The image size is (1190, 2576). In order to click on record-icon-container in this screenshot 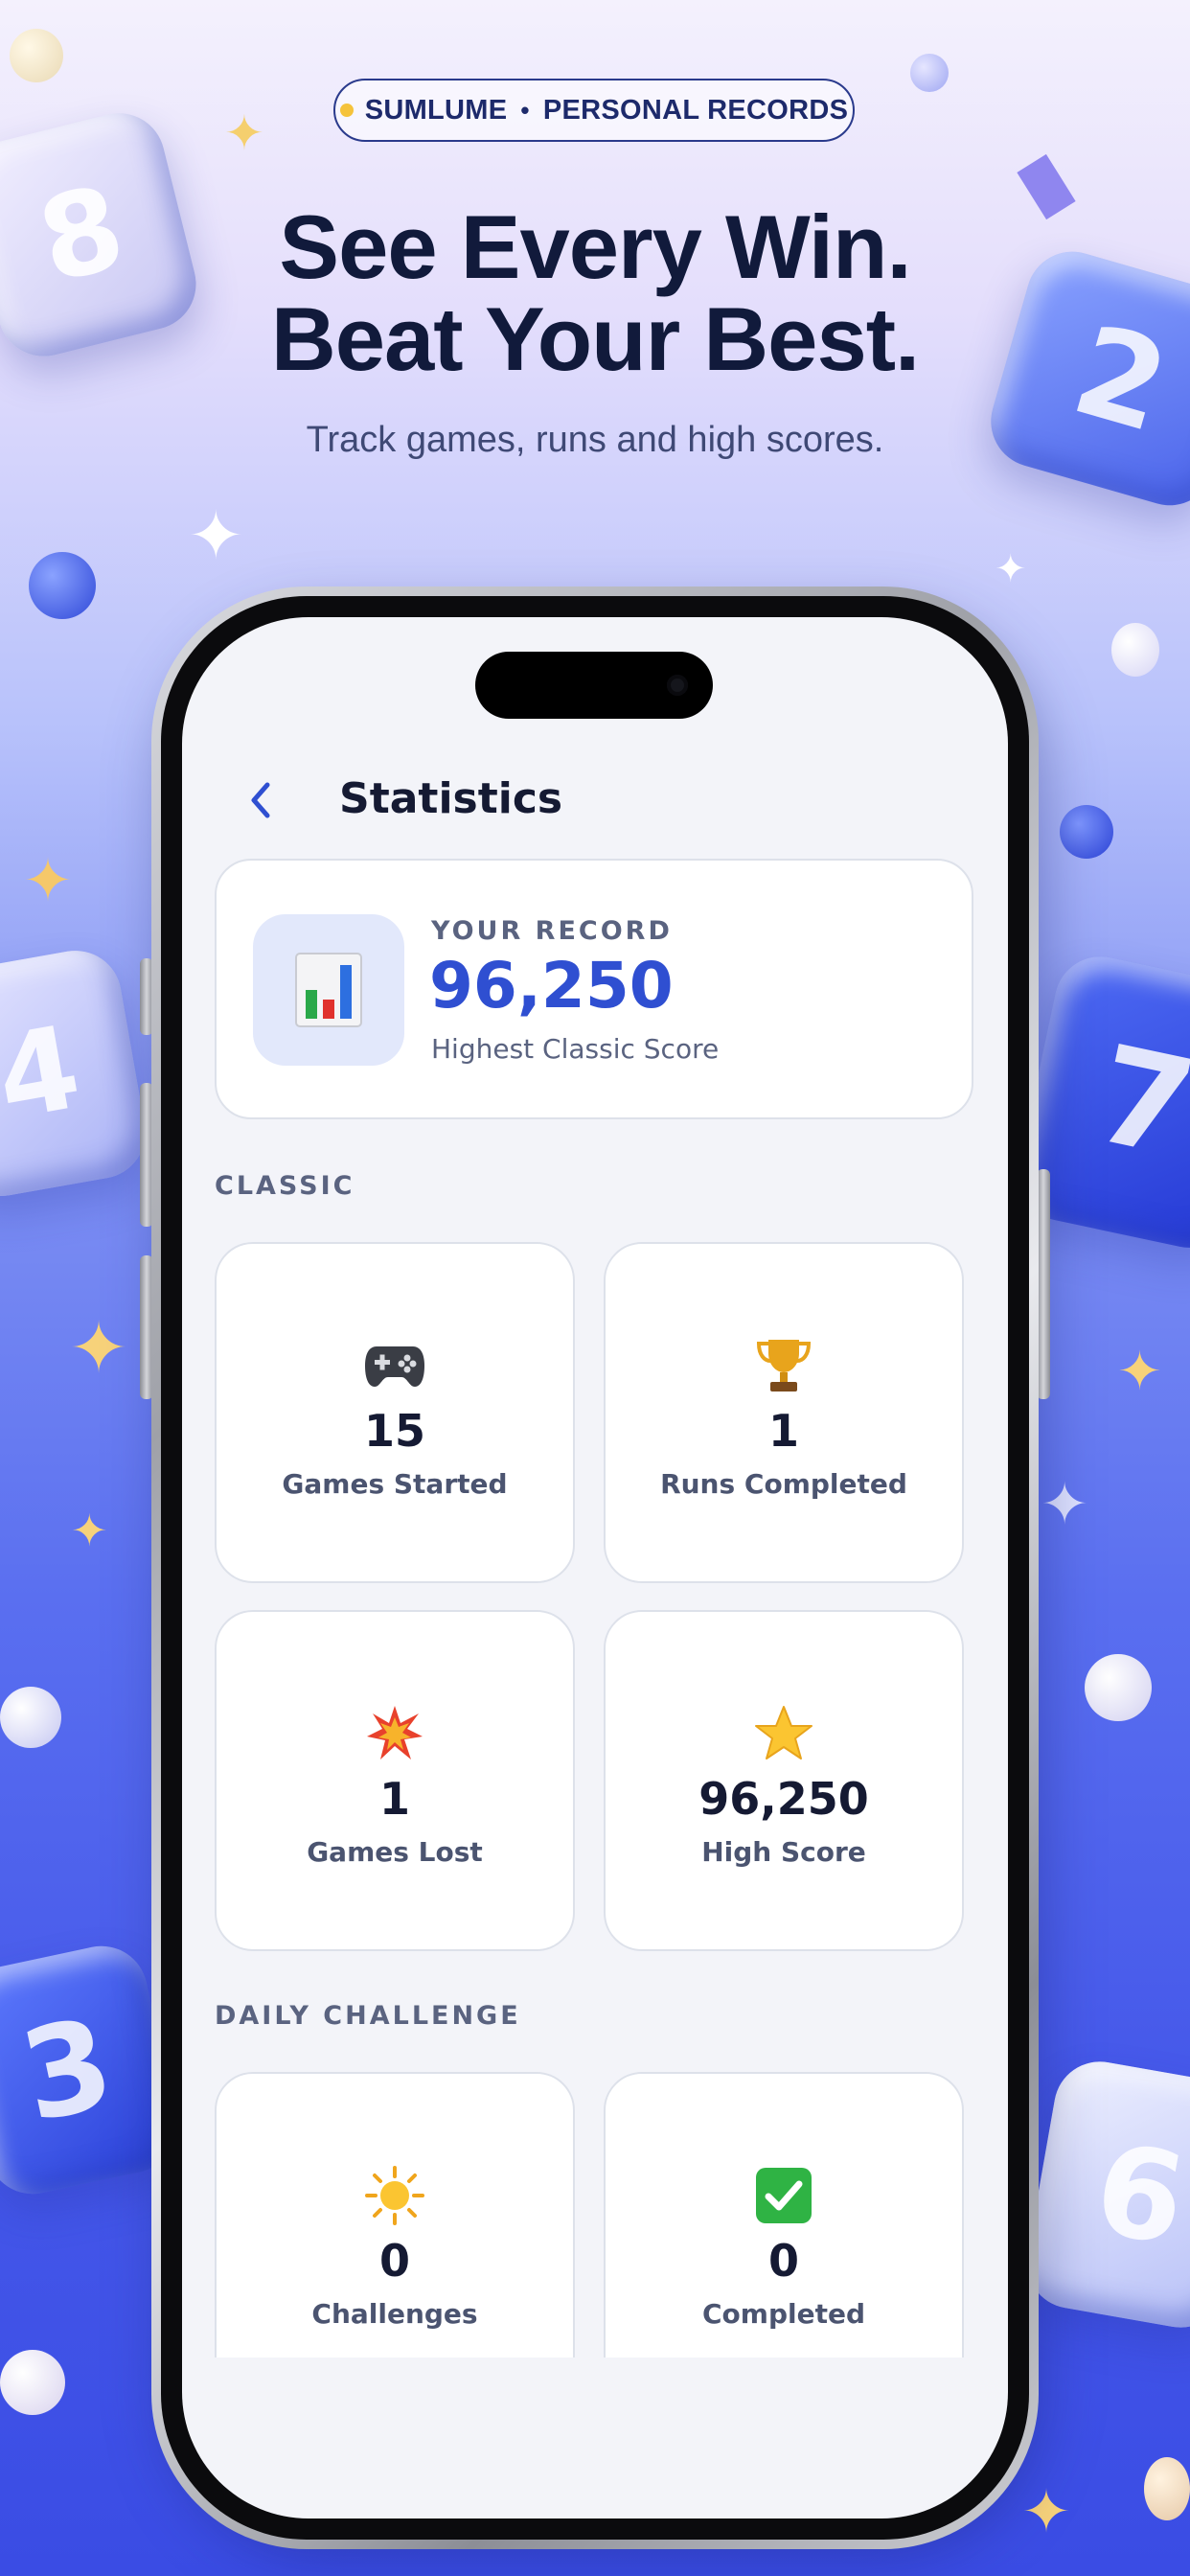, I will do `click(328, 990)`.